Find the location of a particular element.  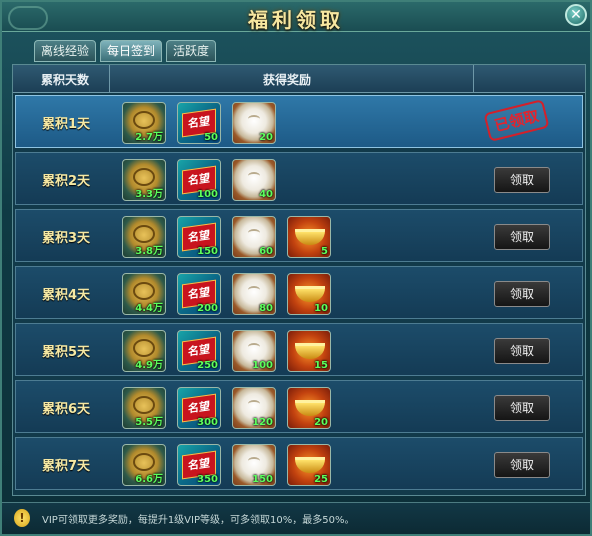

tab-bar: 离线经验 每日签到 活跃度 is located at coordinates (125, 51).